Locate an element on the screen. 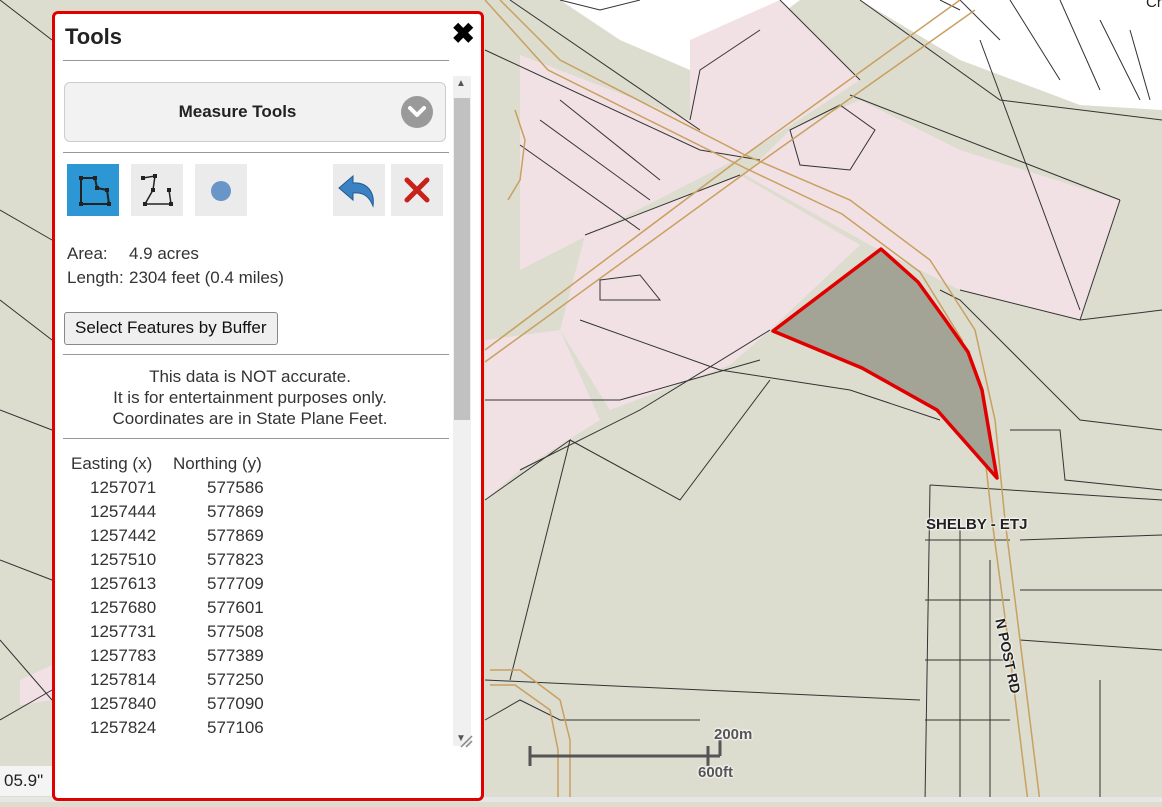  etj-label: SHELBY - ETJ is located at coordinates (977, 524).